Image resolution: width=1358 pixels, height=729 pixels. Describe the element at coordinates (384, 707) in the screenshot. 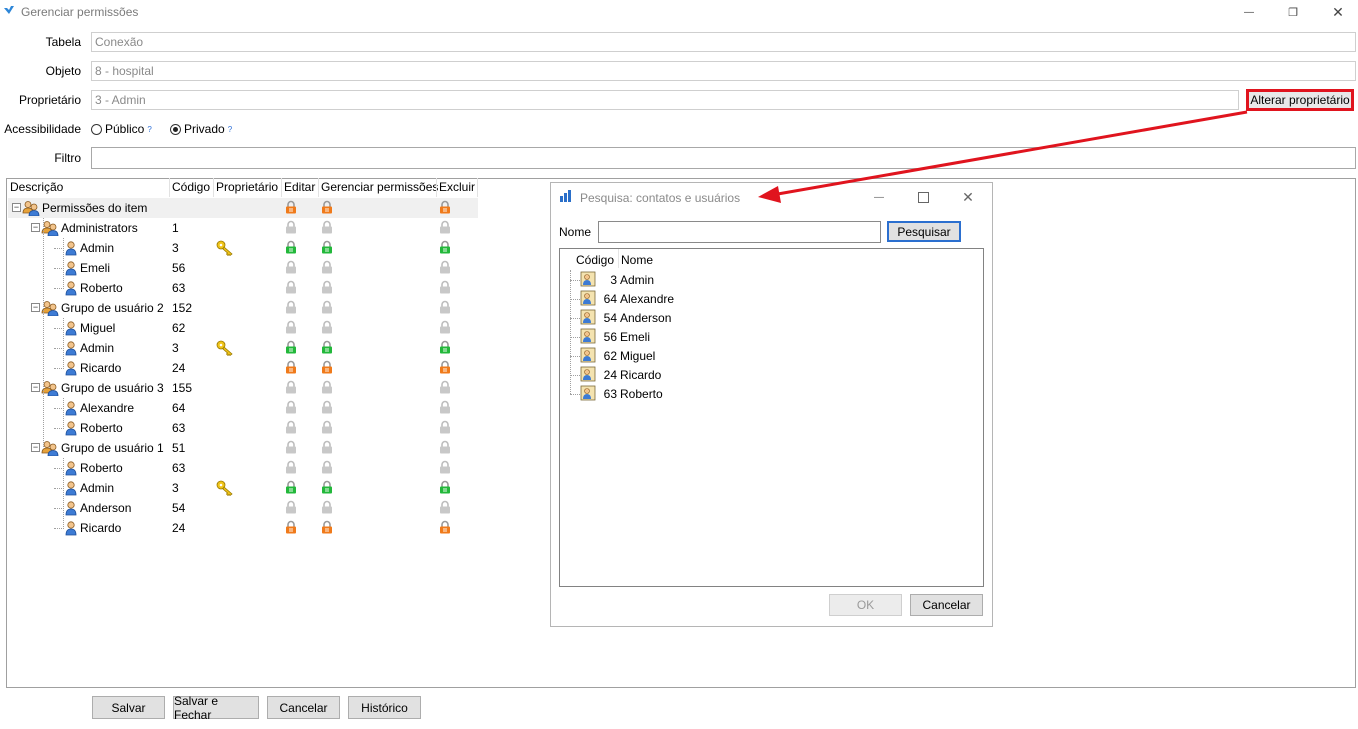

I see `historico-button: Histórico` at that location.